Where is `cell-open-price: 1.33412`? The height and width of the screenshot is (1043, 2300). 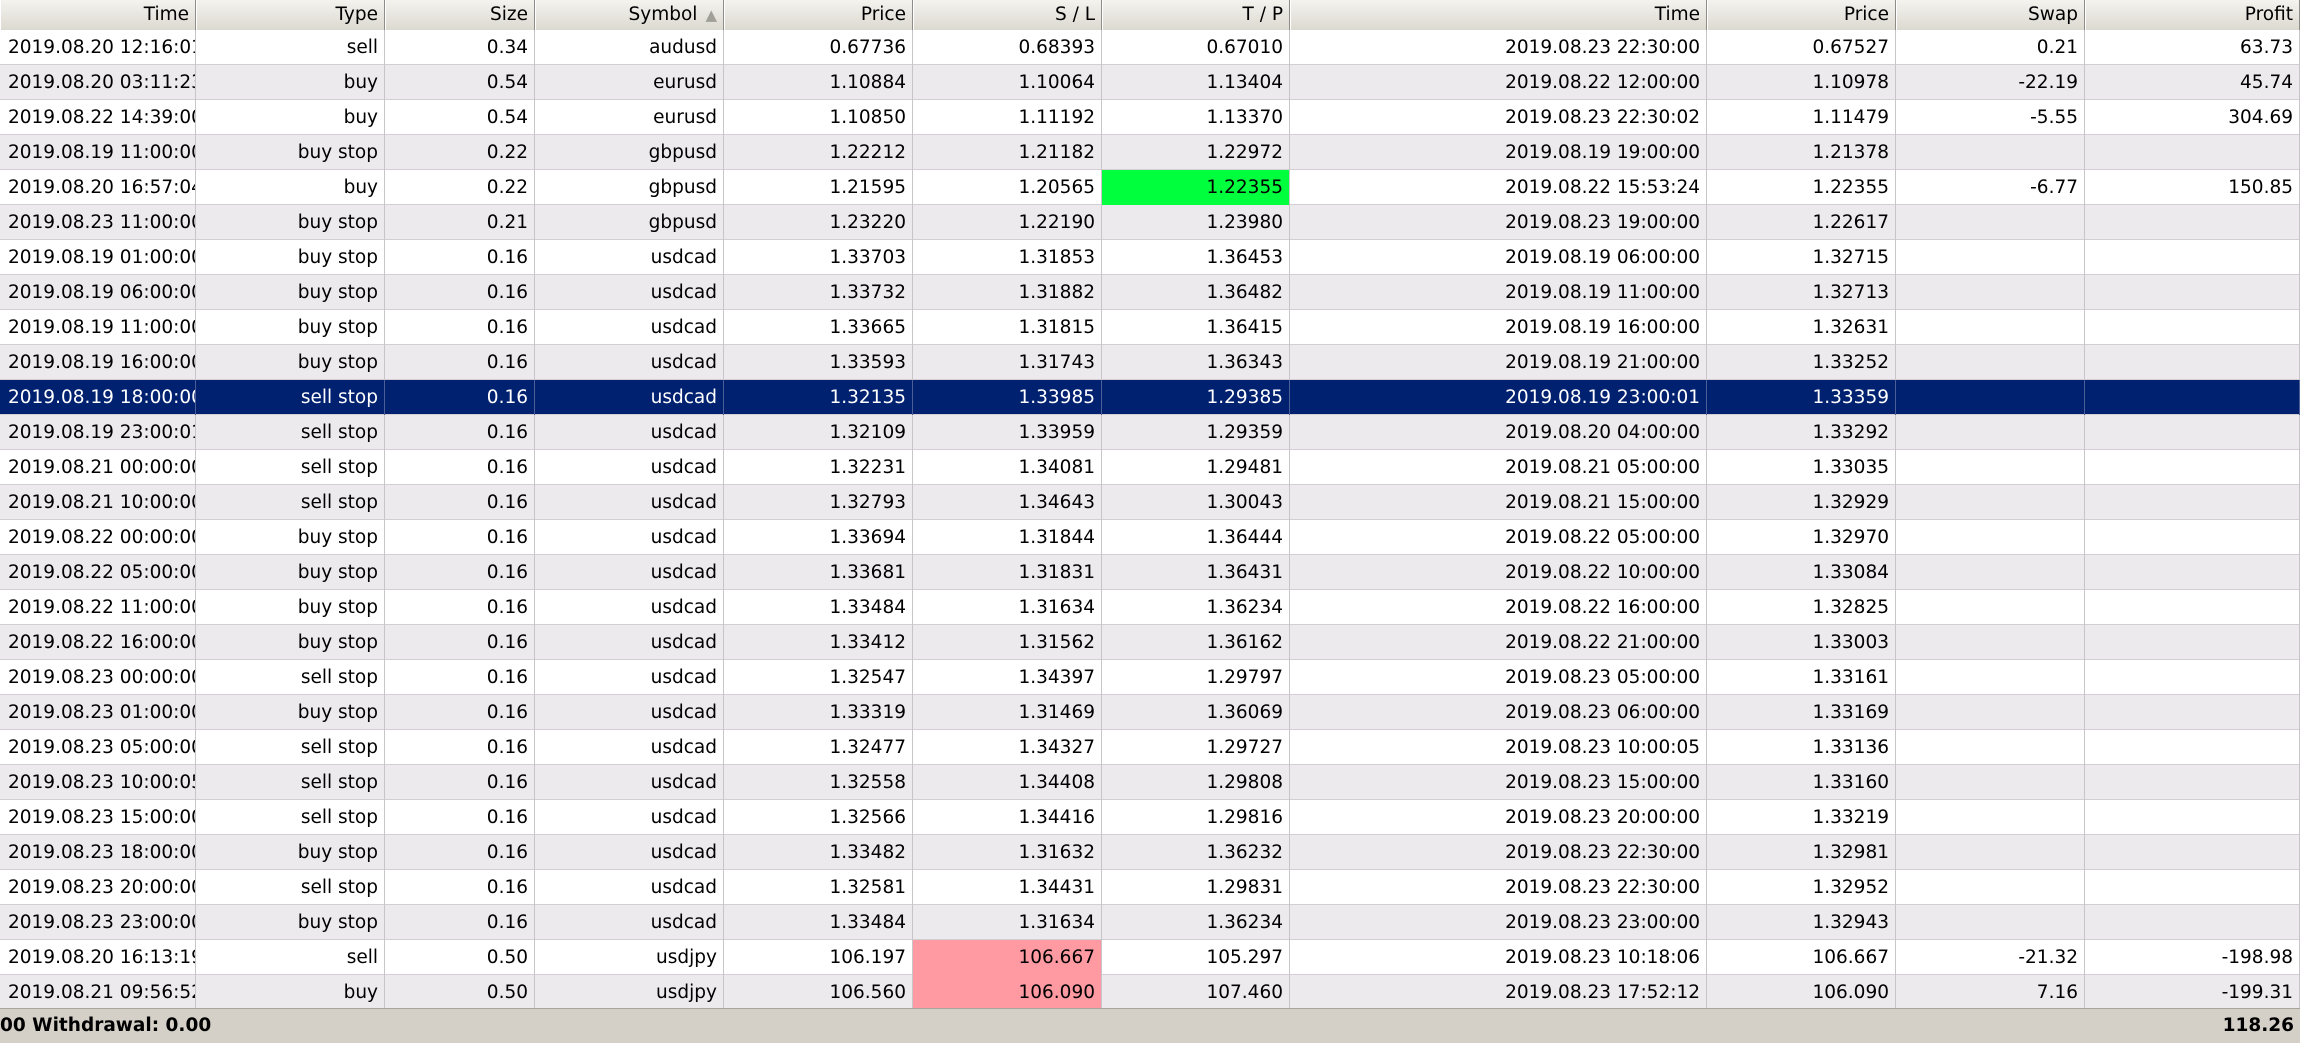 cell-open-price: 1.33412 is located at coordinates (818, 642).